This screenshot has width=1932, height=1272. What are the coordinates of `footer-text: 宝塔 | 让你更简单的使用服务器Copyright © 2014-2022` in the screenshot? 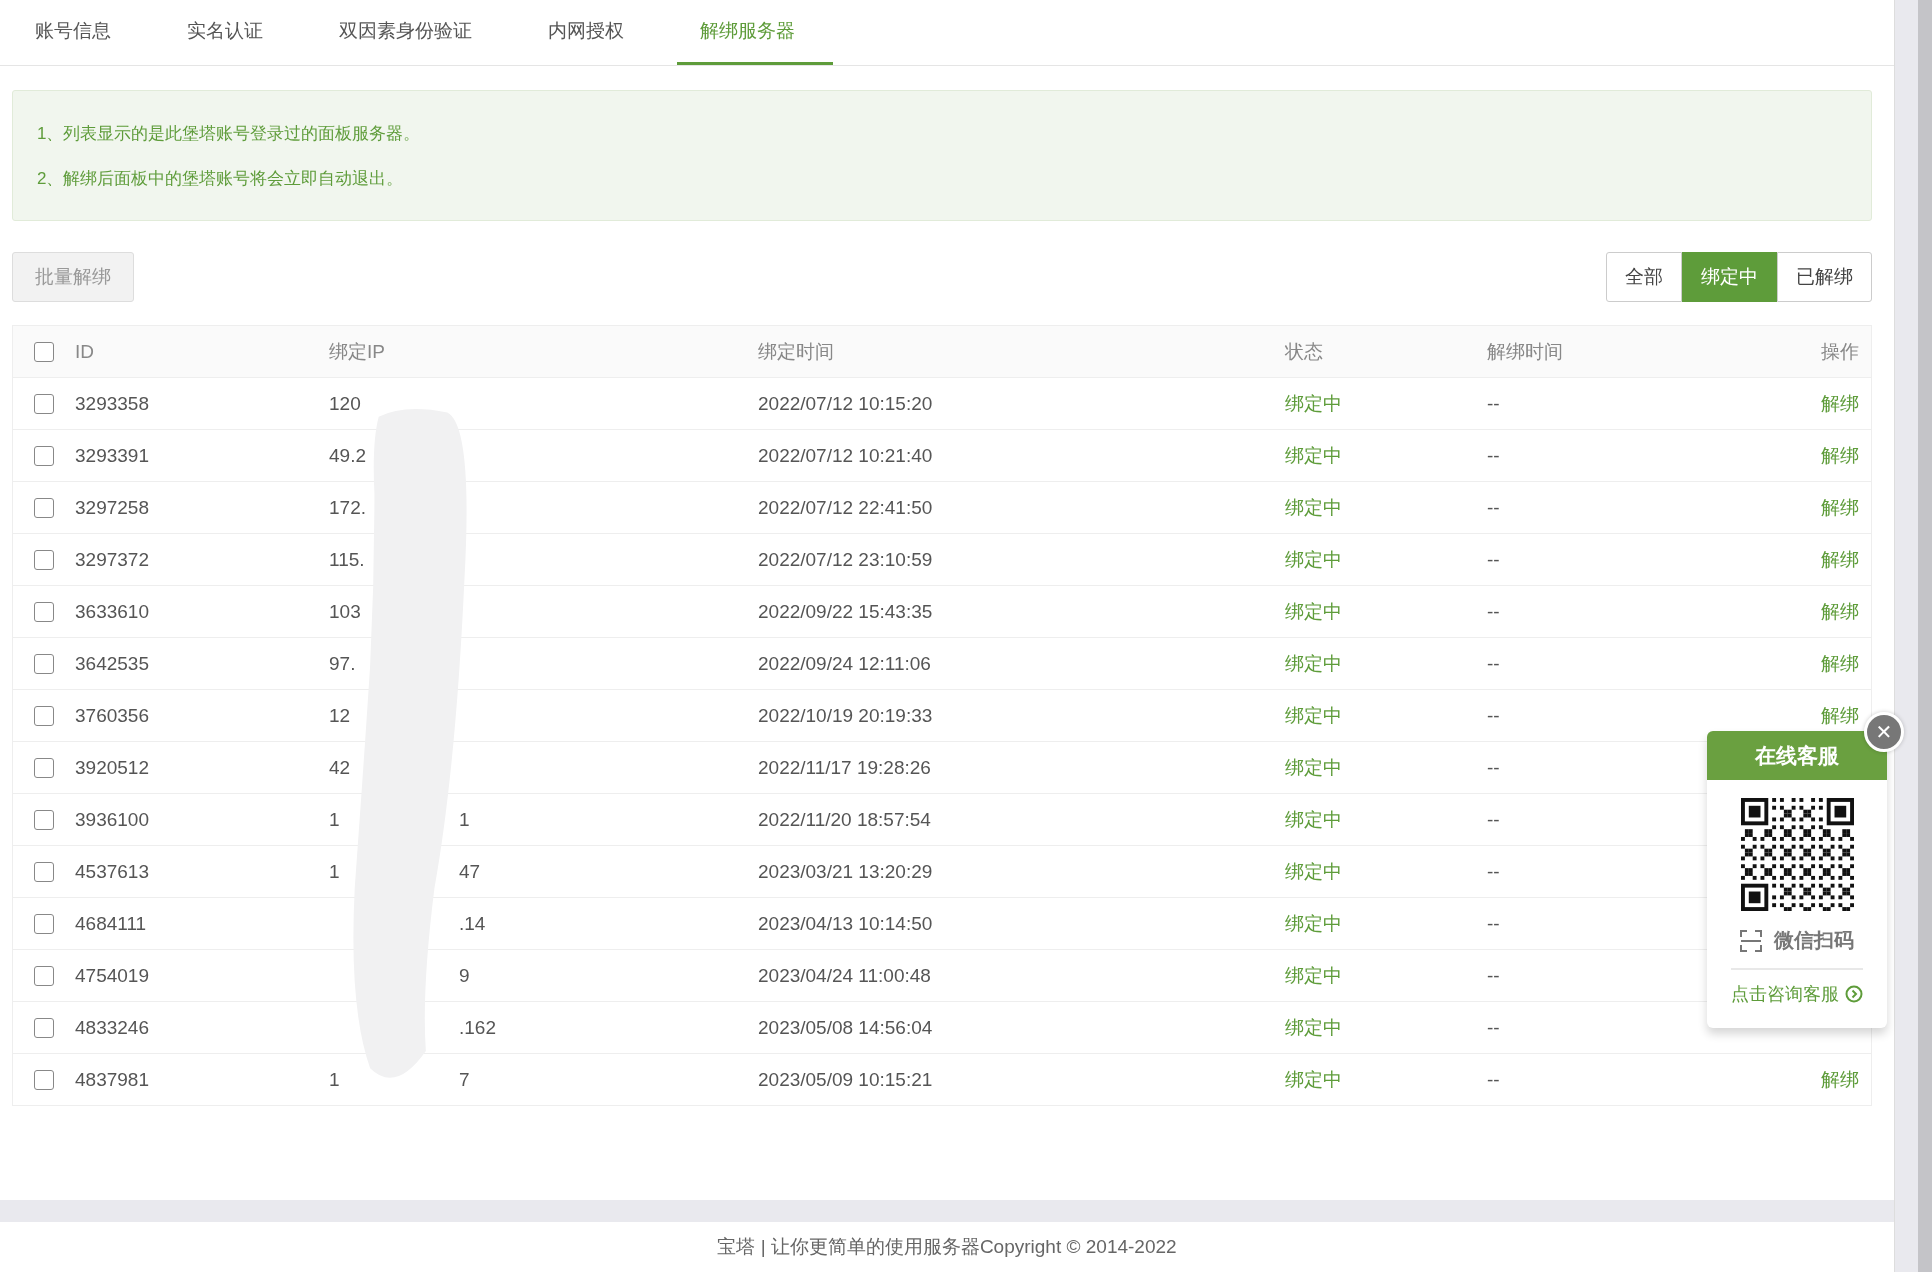 It's located at (947, 1247).